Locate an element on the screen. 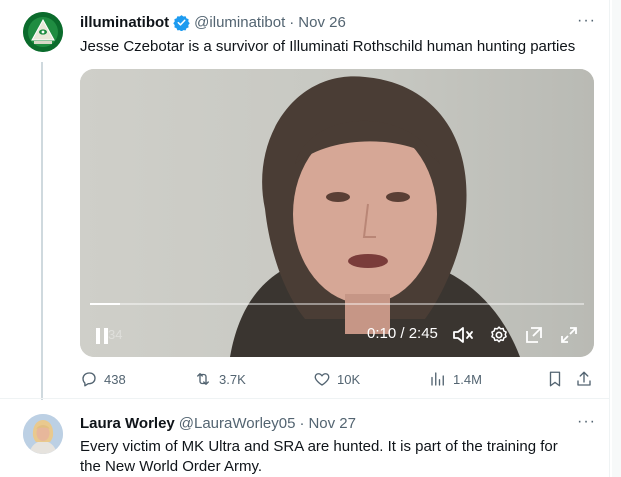  video-overlay-text: 34 is located at coordinates (115, 334).